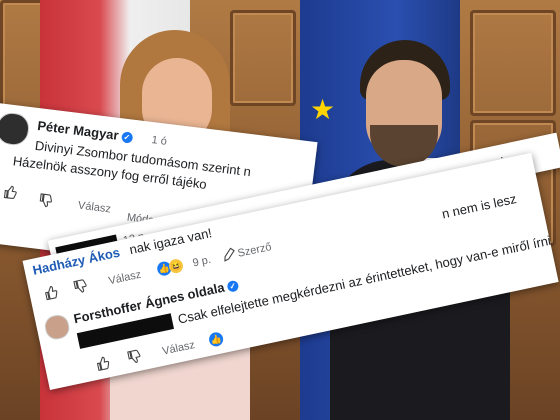 This screenshot has width=560, height=420. What do you see at coordinates (159, 141) in the screenshot?
I see `comment-time: 1 ó` at bounding box center [159, 141].